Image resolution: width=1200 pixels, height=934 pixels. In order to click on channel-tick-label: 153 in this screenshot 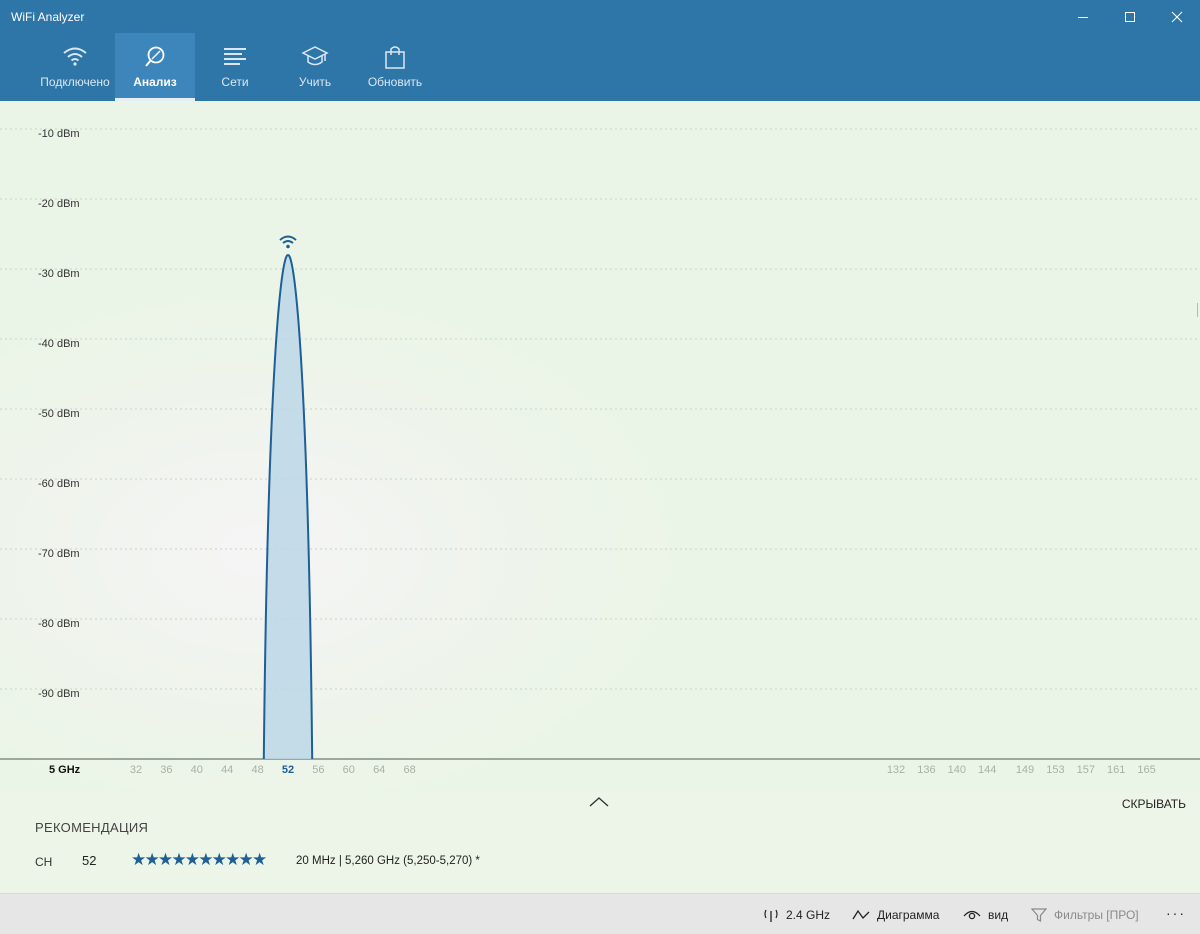, I will do `click(1055, 770)`.